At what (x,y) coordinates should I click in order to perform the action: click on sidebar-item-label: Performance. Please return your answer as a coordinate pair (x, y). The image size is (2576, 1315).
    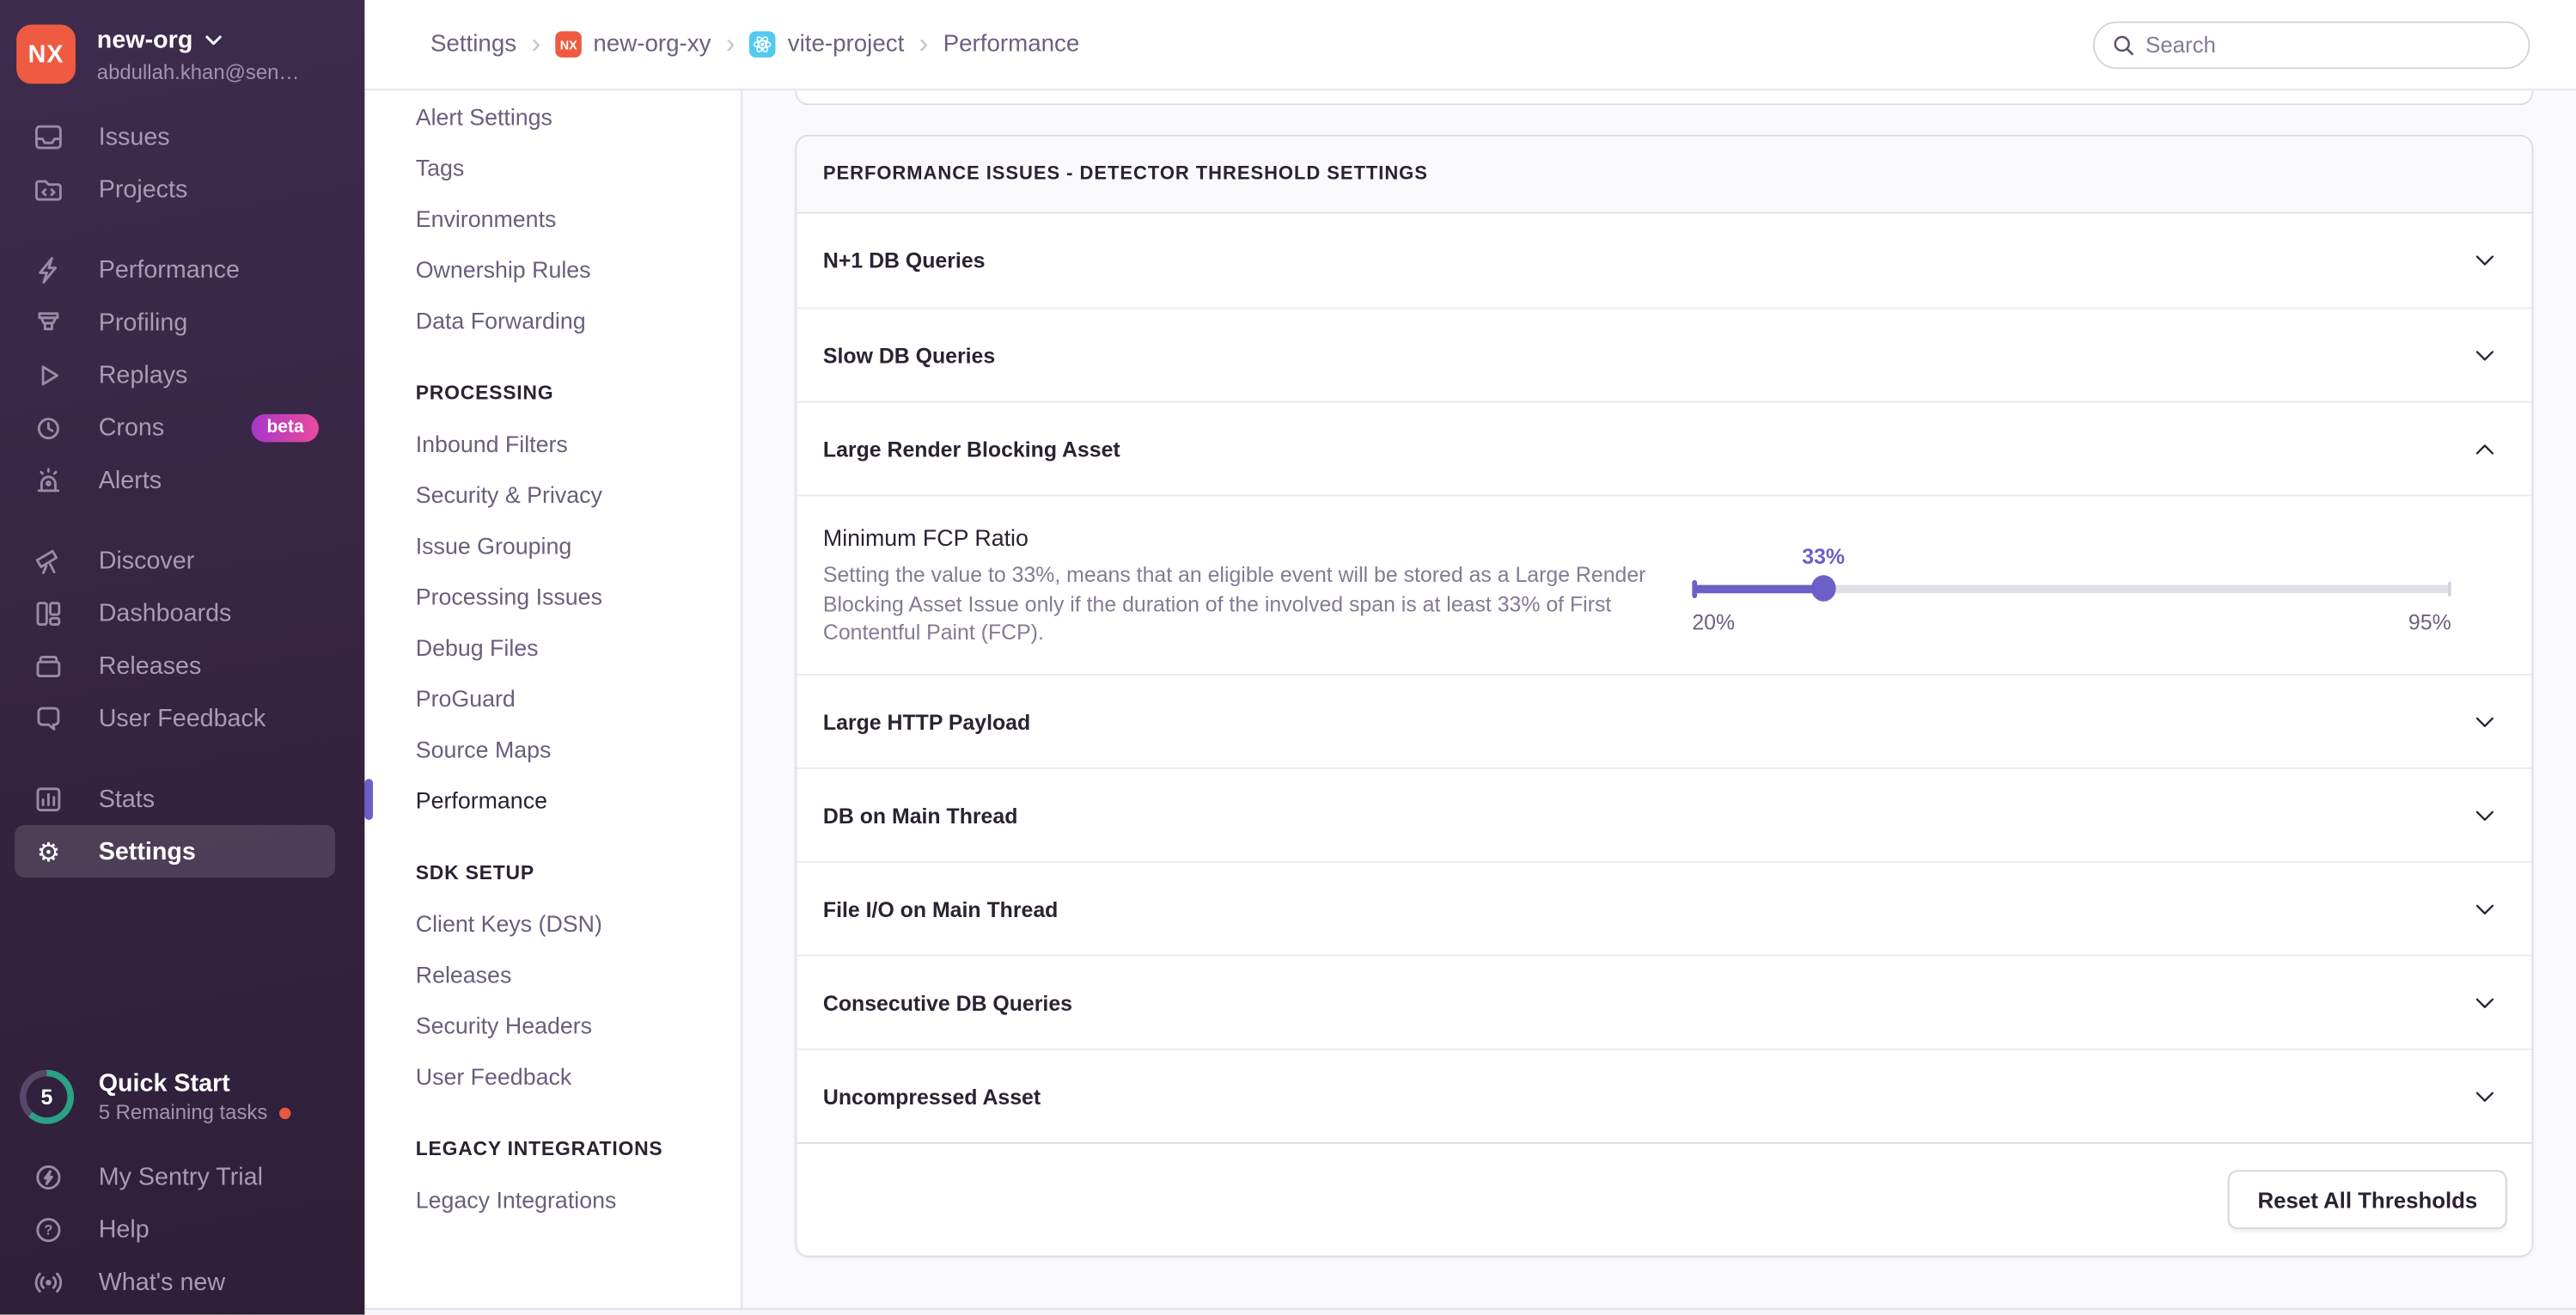
    Looking at the image, I should click on (169, 269).